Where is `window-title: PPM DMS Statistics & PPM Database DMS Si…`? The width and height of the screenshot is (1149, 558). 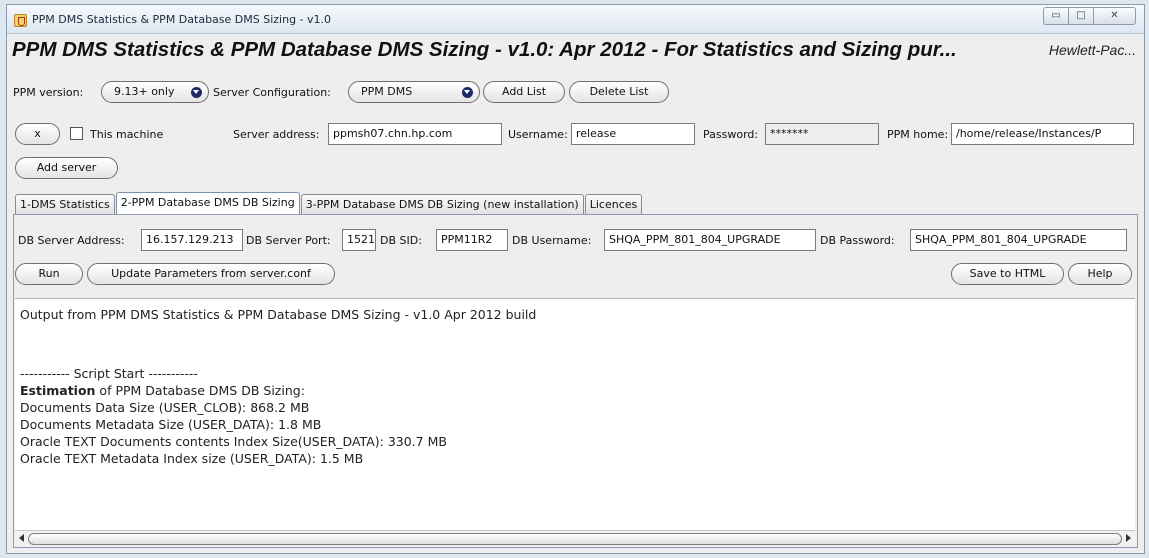 window-title: PPM DMS Statistics & PPM Database DMS Si… is located at coordinates (182, 19).